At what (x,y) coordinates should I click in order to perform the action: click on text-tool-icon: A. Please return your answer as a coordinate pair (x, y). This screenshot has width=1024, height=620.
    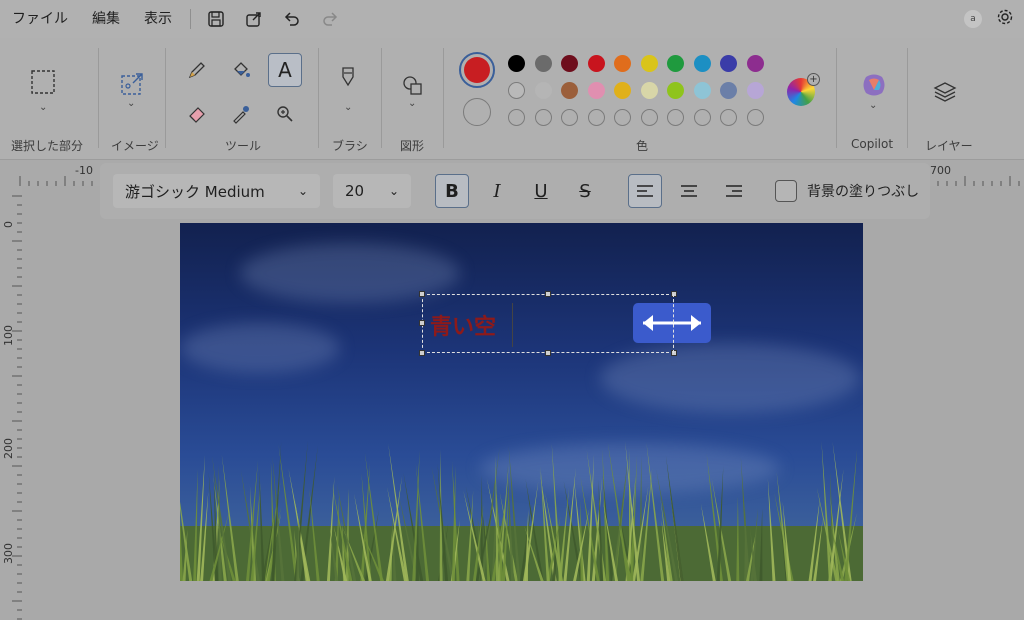
    Looking at the image, I should click on (285, 70).